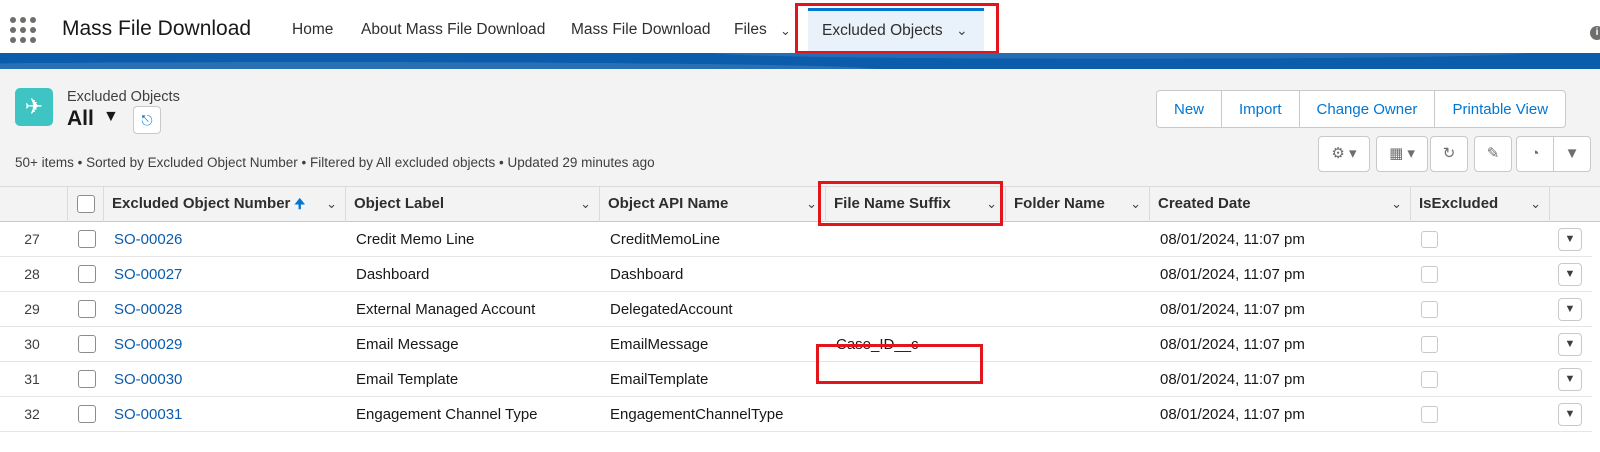  I want to click on pin-icon: ⎋, so click(147, 120).